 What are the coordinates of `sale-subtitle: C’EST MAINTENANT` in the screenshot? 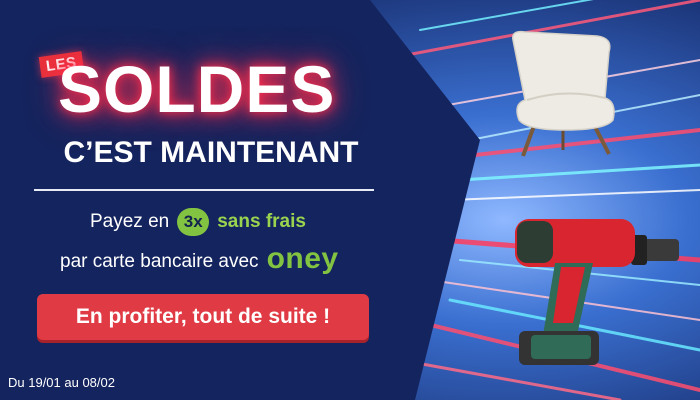 It's located at (211, 152).